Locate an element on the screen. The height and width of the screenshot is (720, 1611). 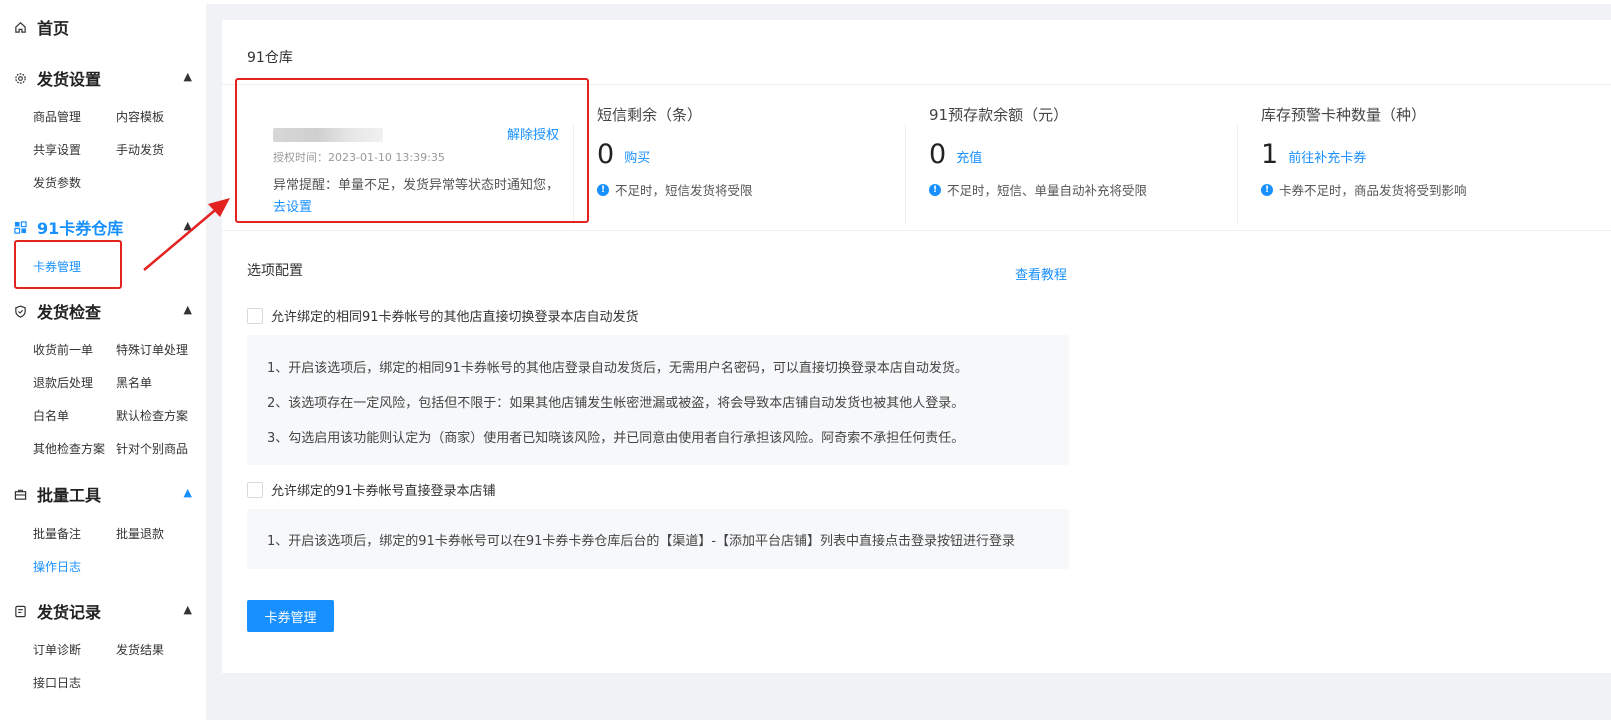
divider is located at coordinates (916, 230).